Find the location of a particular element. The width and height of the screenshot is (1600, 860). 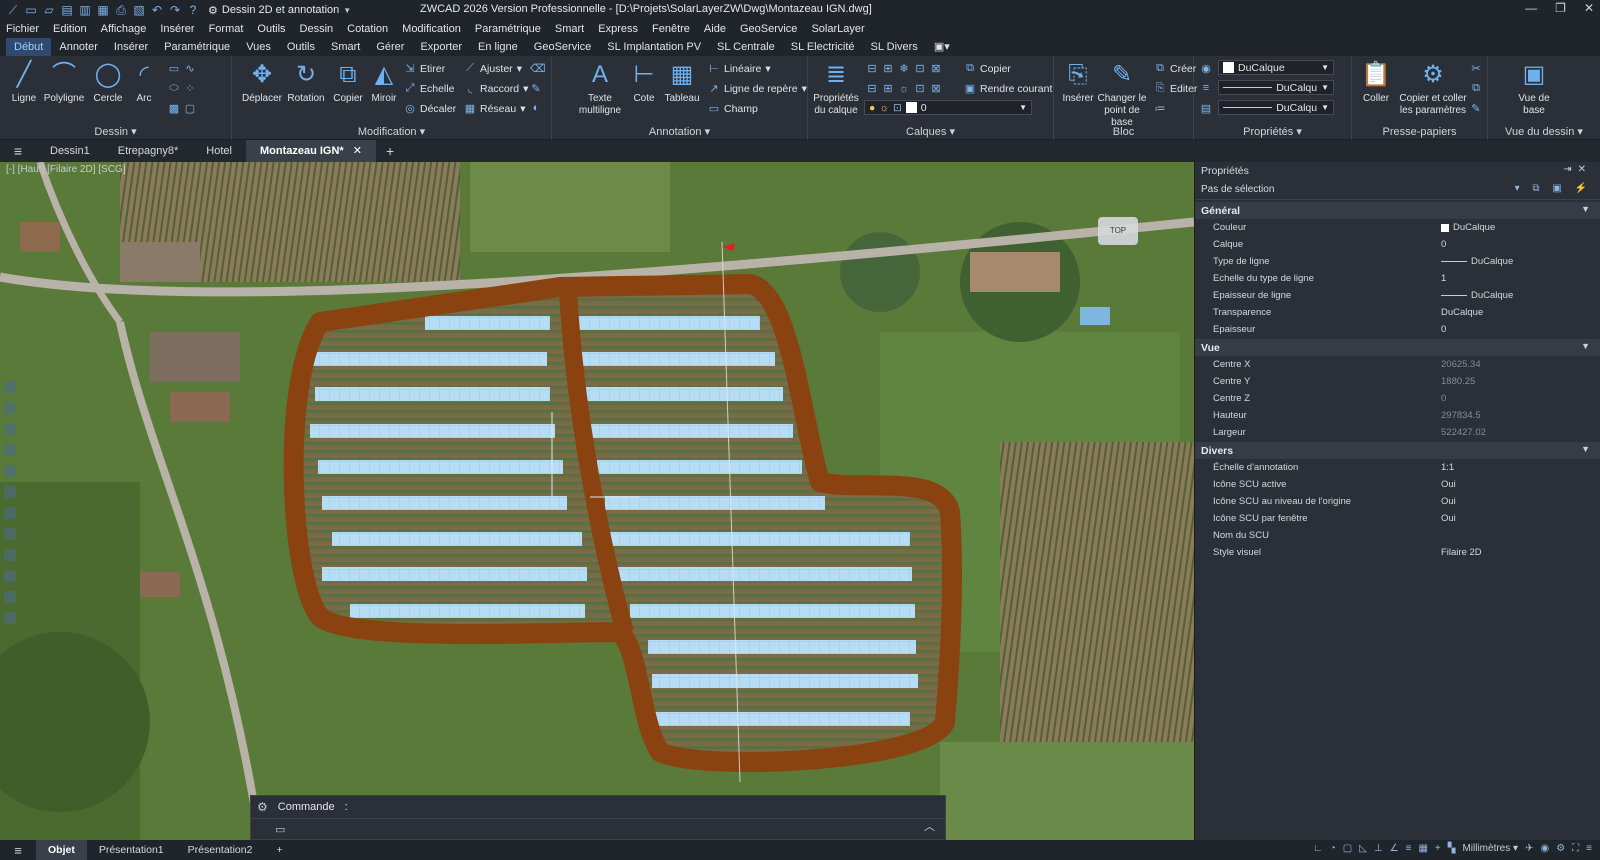

panel-vue-dessin-title: Vue du dessin ▾ is located at coordinates (1544, 131).